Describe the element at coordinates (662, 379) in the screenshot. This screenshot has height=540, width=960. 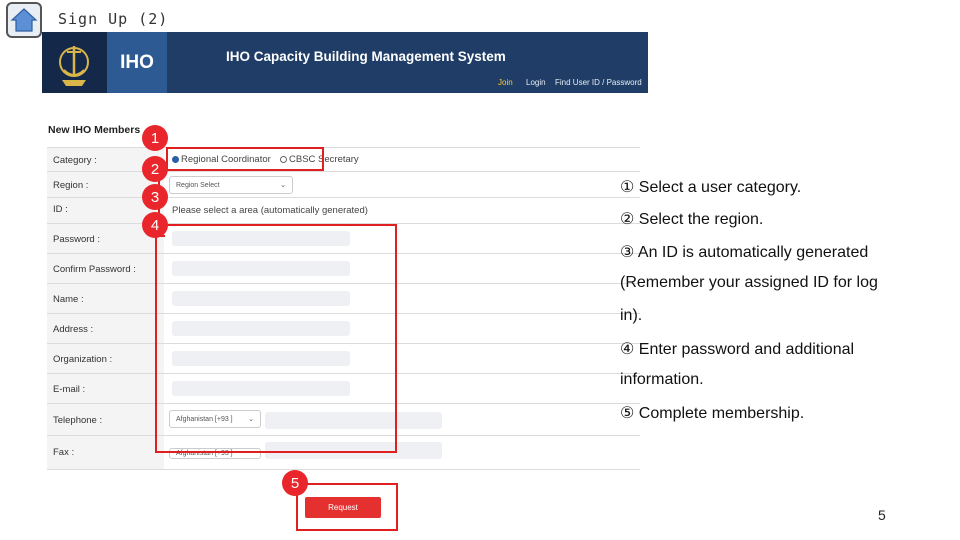
I see `instruction-line: information.` at that location.